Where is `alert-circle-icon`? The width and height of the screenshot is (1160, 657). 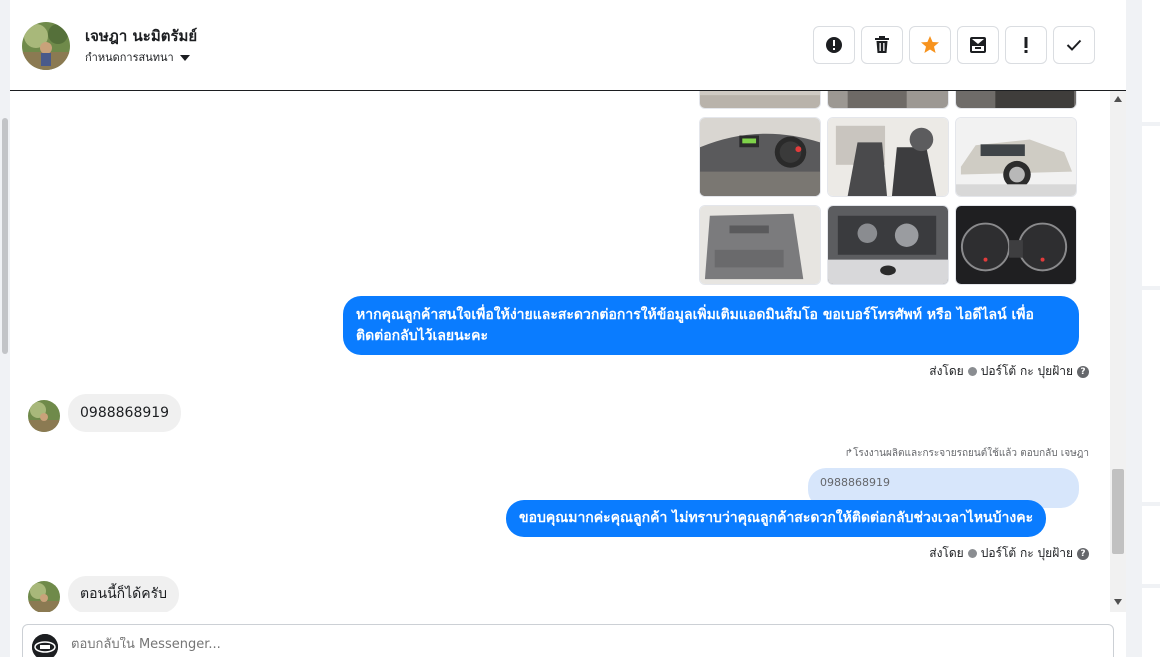 alert-circle-icon is located at coordinates (834, 45).